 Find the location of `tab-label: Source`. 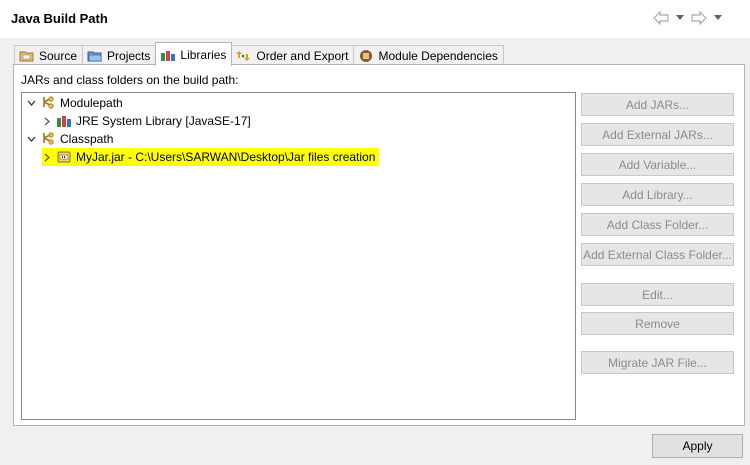

tab-label: Source is located at coordinates (58, 55).